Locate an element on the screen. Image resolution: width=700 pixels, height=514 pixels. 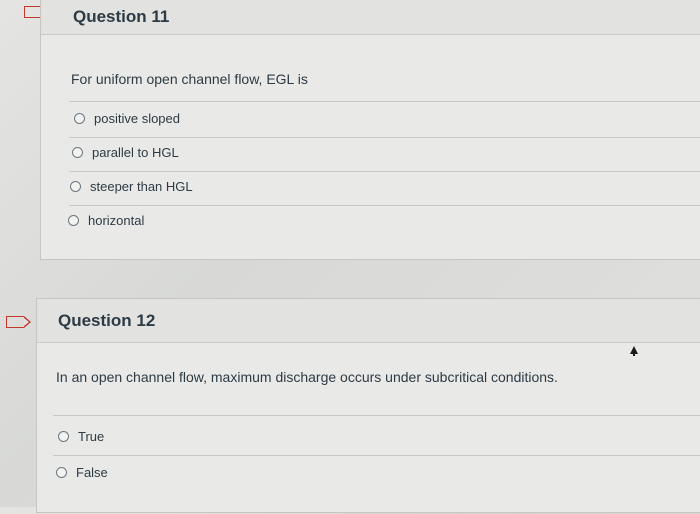
option-horizontal: horizontal is located at coordinates (106, 220).